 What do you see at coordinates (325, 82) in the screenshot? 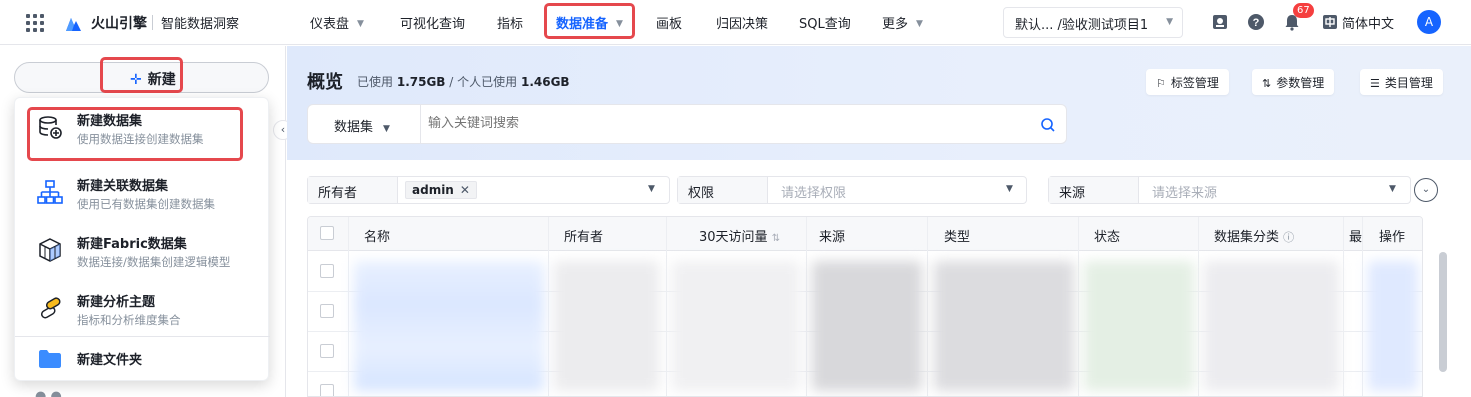
I see `page-title: 概览` at bounding box center [325, 82].